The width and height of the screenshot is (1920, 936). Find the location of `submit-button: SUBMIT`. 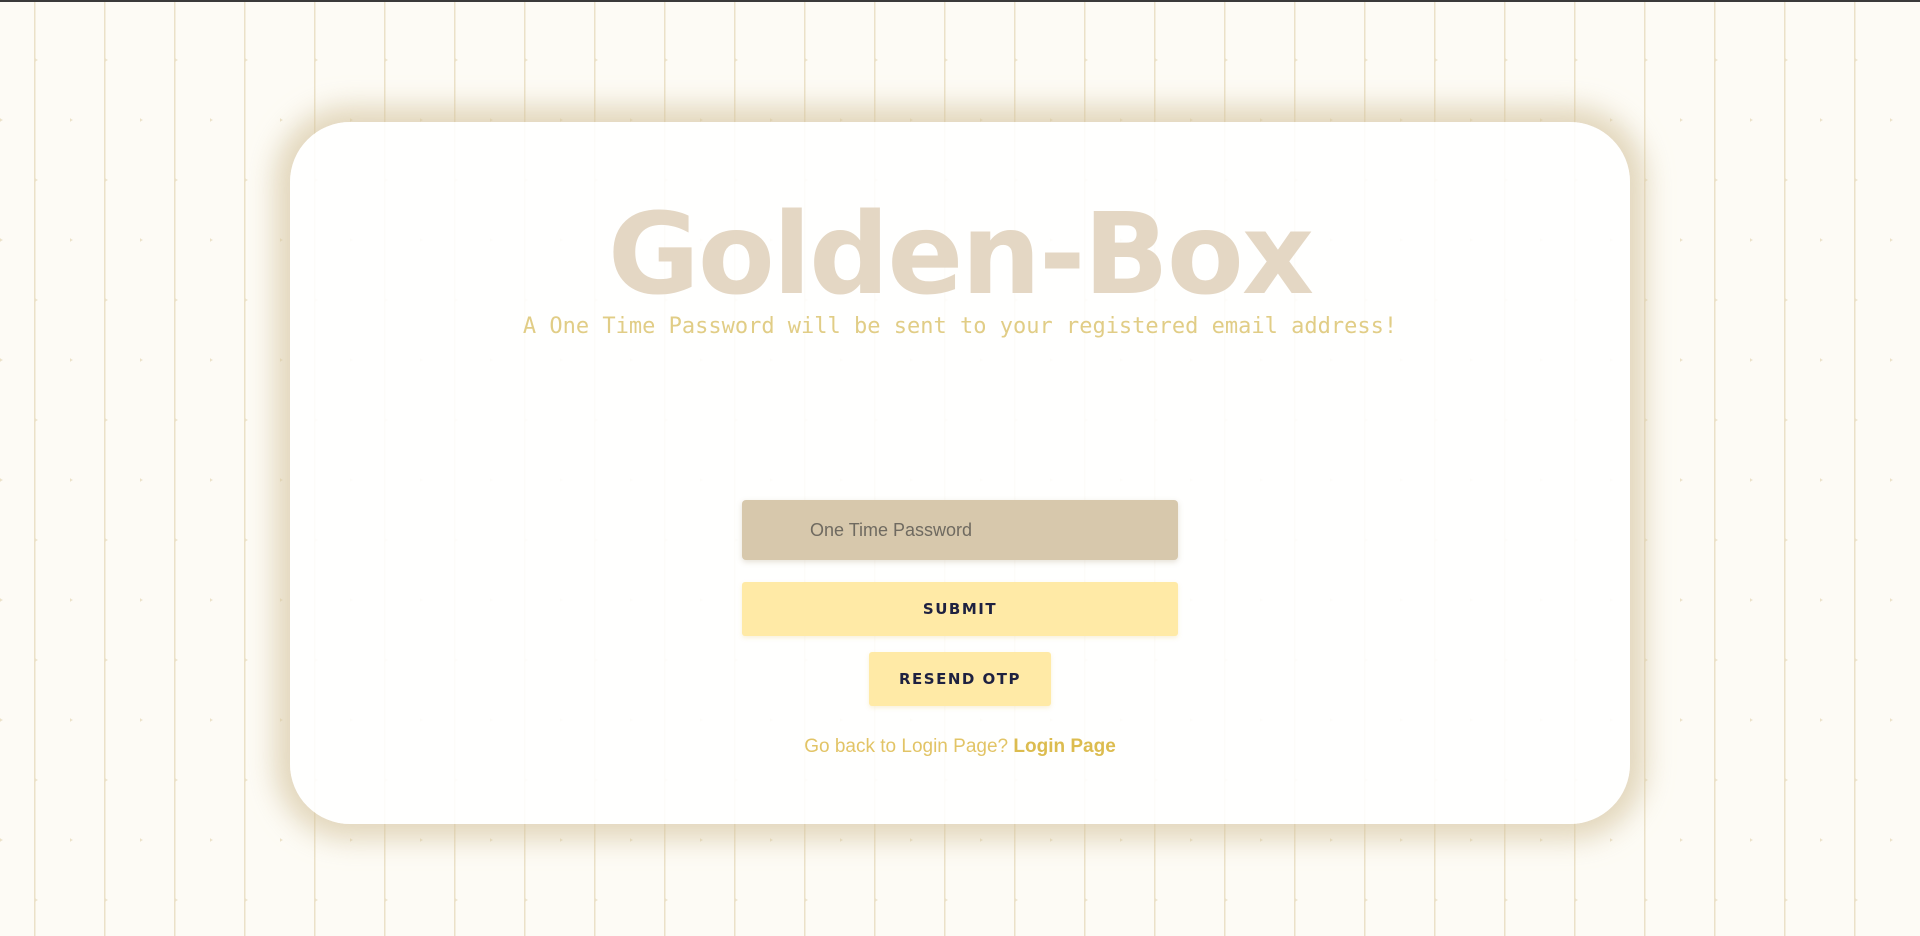

submit-button: SUBMIT is located at coordinates (960, 609).